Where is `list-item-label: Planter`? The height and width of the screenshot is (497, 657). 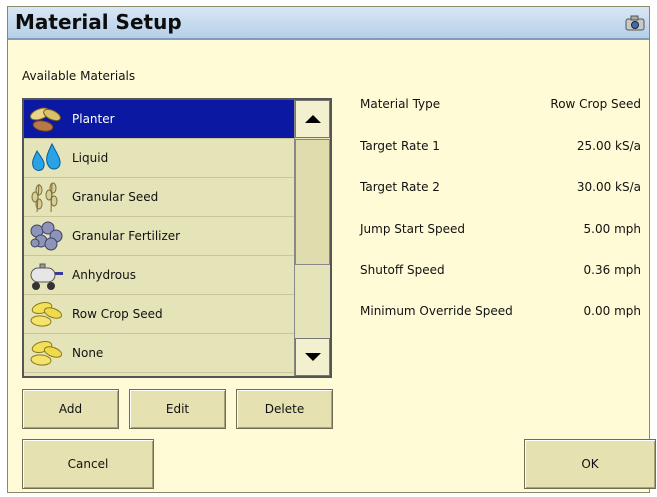
list-item-label: Planter is located at coordinates (93, 119).